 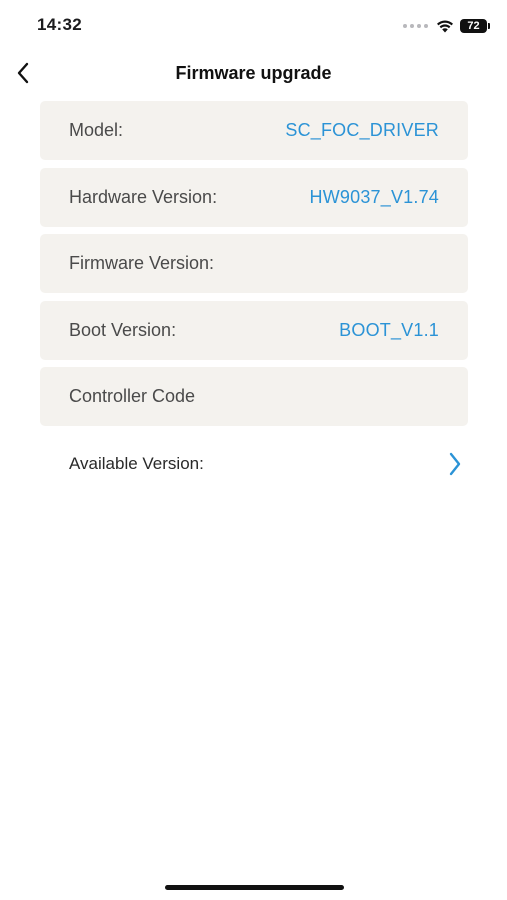 What do you see at coordinates (254, 396) in the screenshot?
I see `controller-code-row: Controller Code` at bounding box center [254, 396].